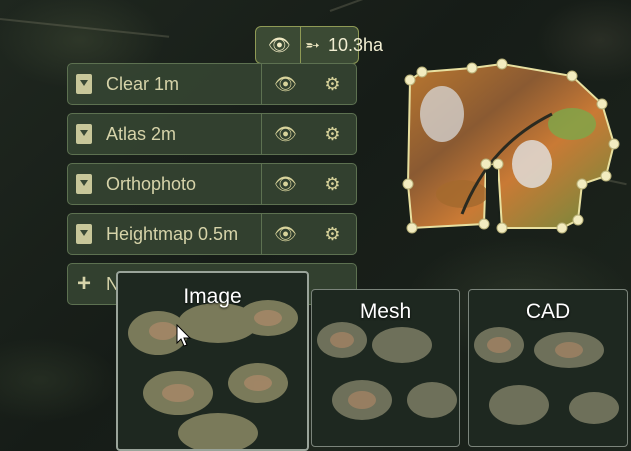 This screenshot has height=451, width=631. I want to click on layer-download-button: Orthophoto, so click(164, 184).